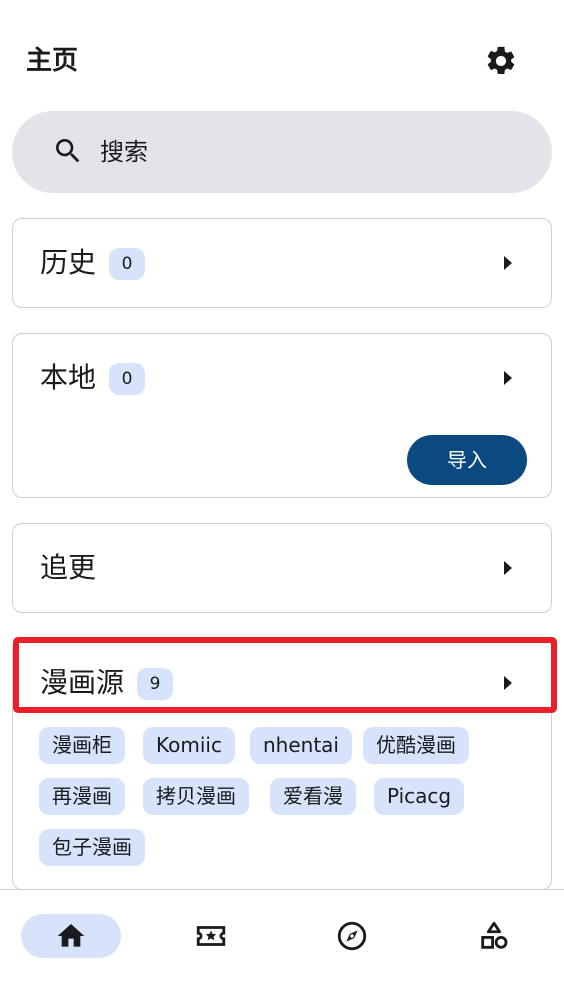  Describe the element at coordinates (416, 745) in the screenshot. I see `source-tag: 优酷漫画` at that location.